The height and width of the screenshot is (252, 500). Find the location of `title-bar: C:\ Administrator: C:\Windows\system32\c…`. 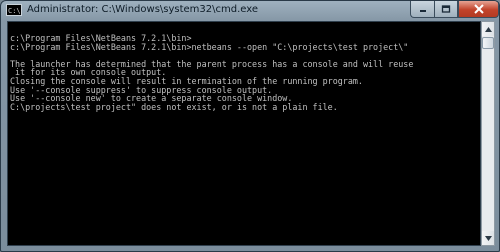

title-bar: C:\ Administrator: C:\Windows\system32\c… is located at coordinates (250, 10).